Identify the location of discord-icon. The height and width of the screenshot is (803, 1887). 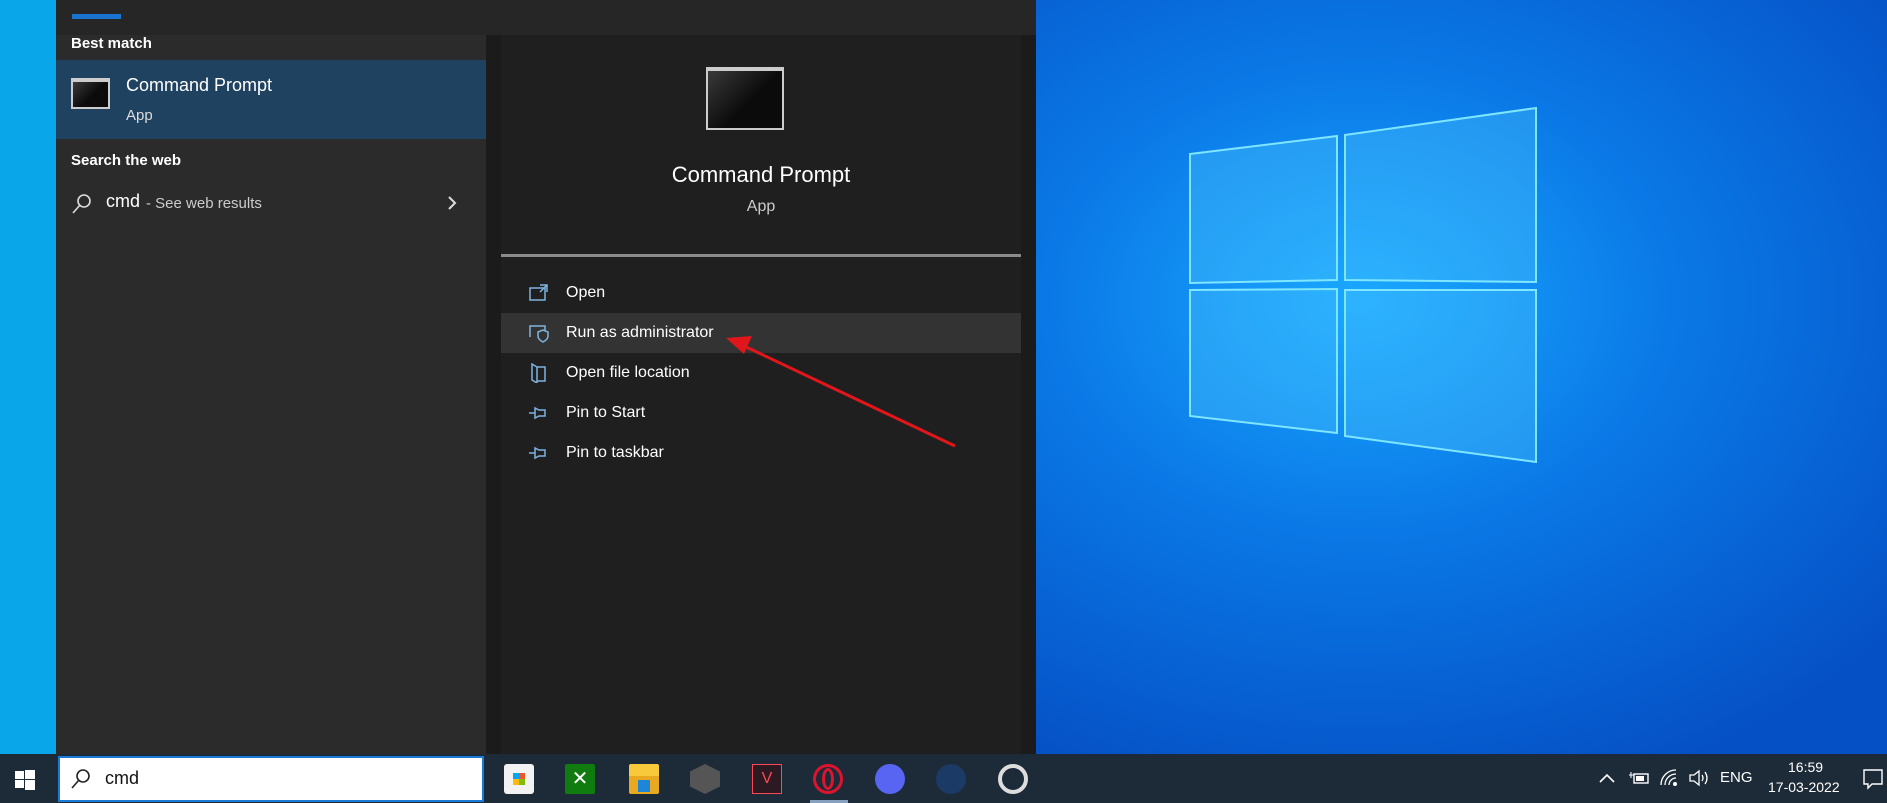
(890, 779).